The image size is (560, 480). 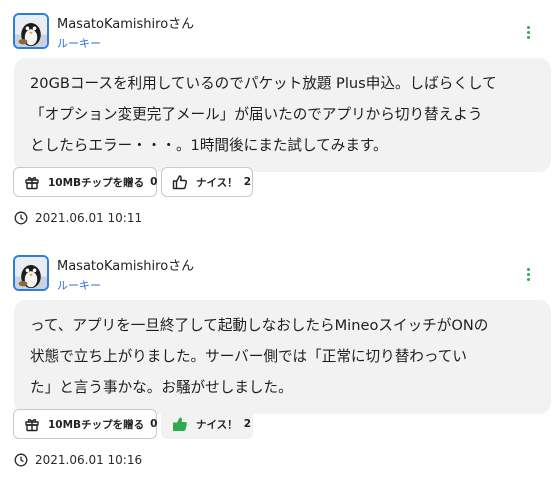 I want to click on comment-line: 20GBコースを利用しているのでパケット放題 Plus申込。しばらくして, so click(x=263, y=83).